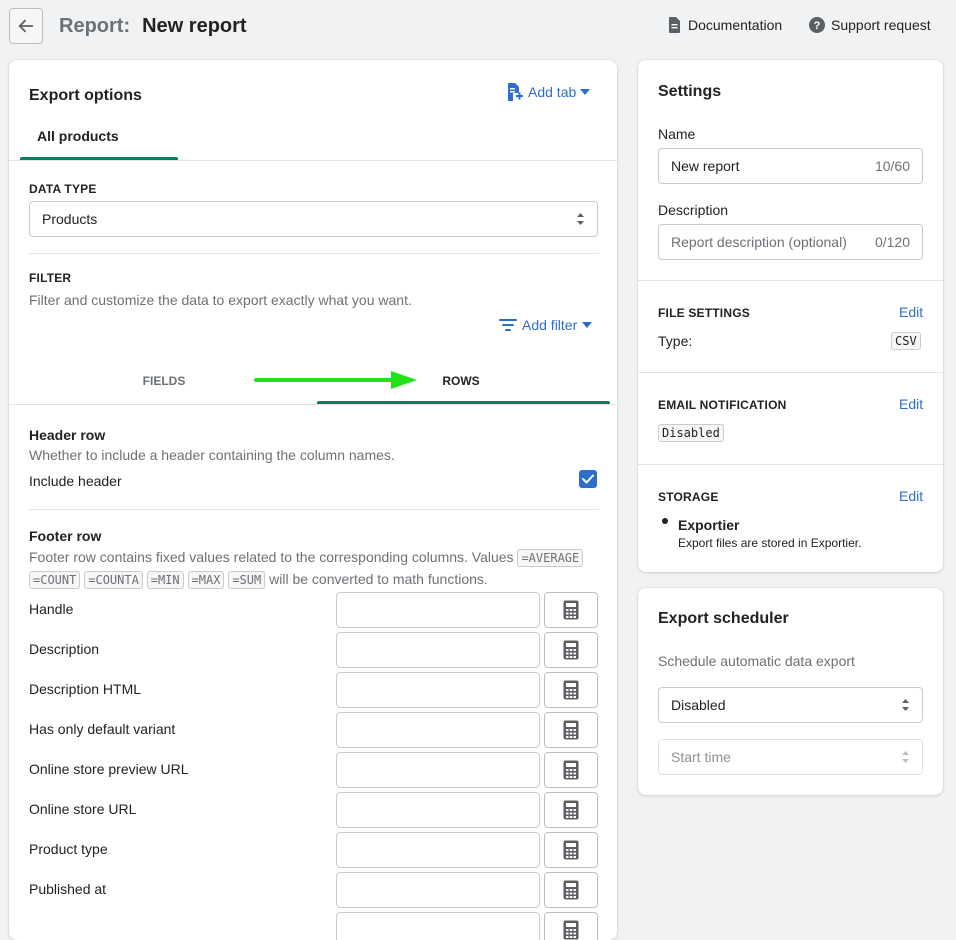 The width and height of the screenshot is (956, 940). What do you see at coordinates (68, 889) in the screenshot?
I see `footer-field-label: Published at` at bounding box center [68, 889].